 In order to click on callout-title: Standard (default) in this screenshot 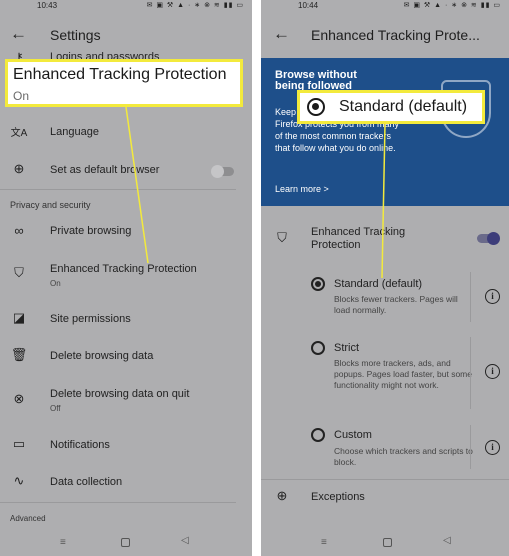, I will do `click(403, 106)`.